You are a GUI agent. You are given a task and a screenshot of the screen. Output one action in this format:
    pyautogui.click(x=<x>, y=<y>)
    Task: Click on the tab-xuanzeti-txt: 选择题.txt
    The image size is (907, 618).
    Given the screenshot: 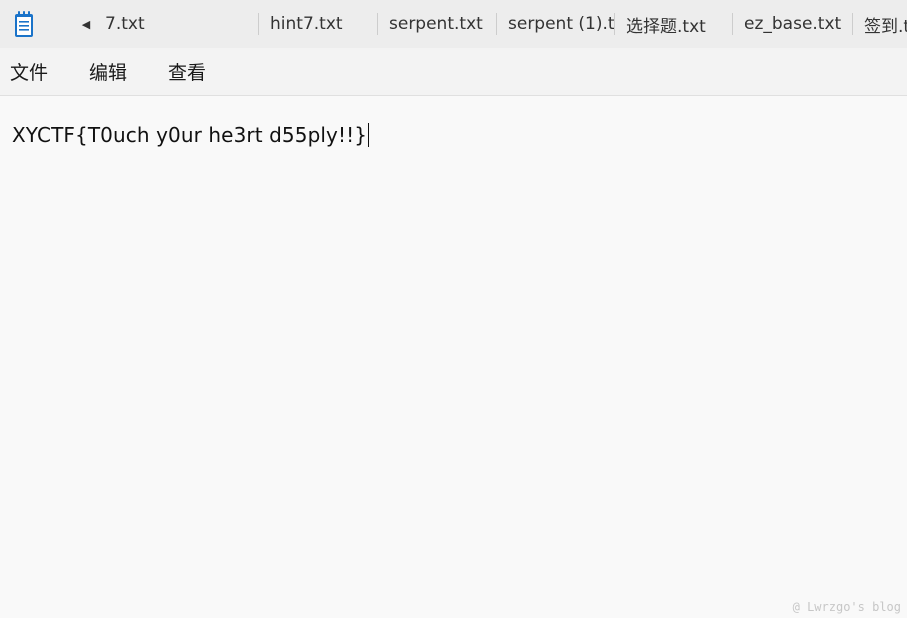 What is the action you would take?
    pyautogui.click(x=673, y=24)
    